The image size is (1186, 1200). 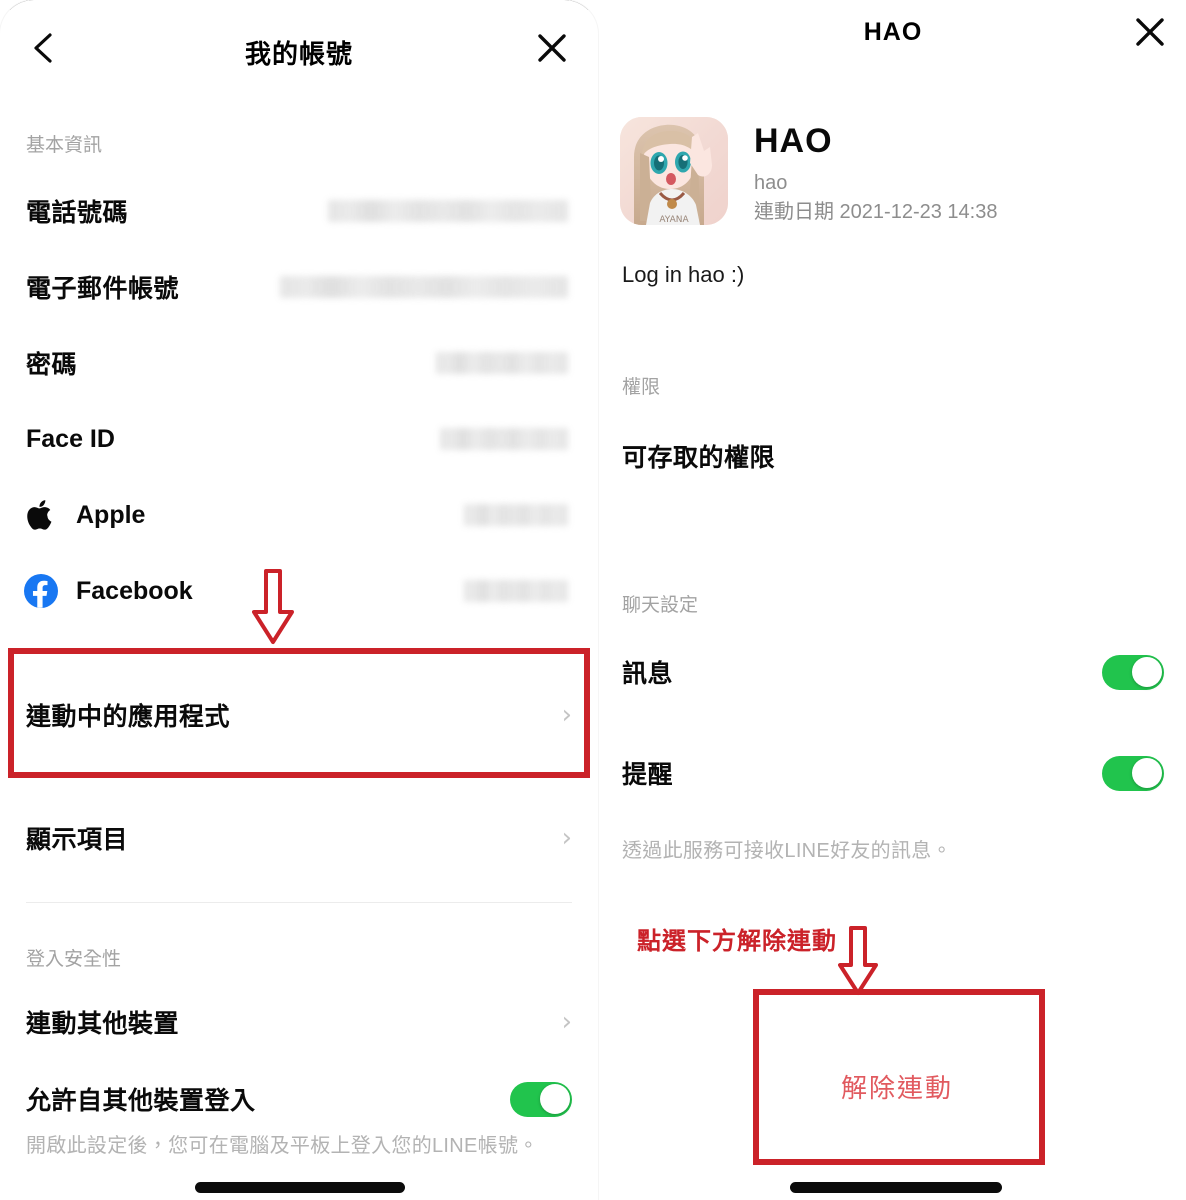 I want to click on row-label: 連動其他裝置, so click(x=103, y=1024).